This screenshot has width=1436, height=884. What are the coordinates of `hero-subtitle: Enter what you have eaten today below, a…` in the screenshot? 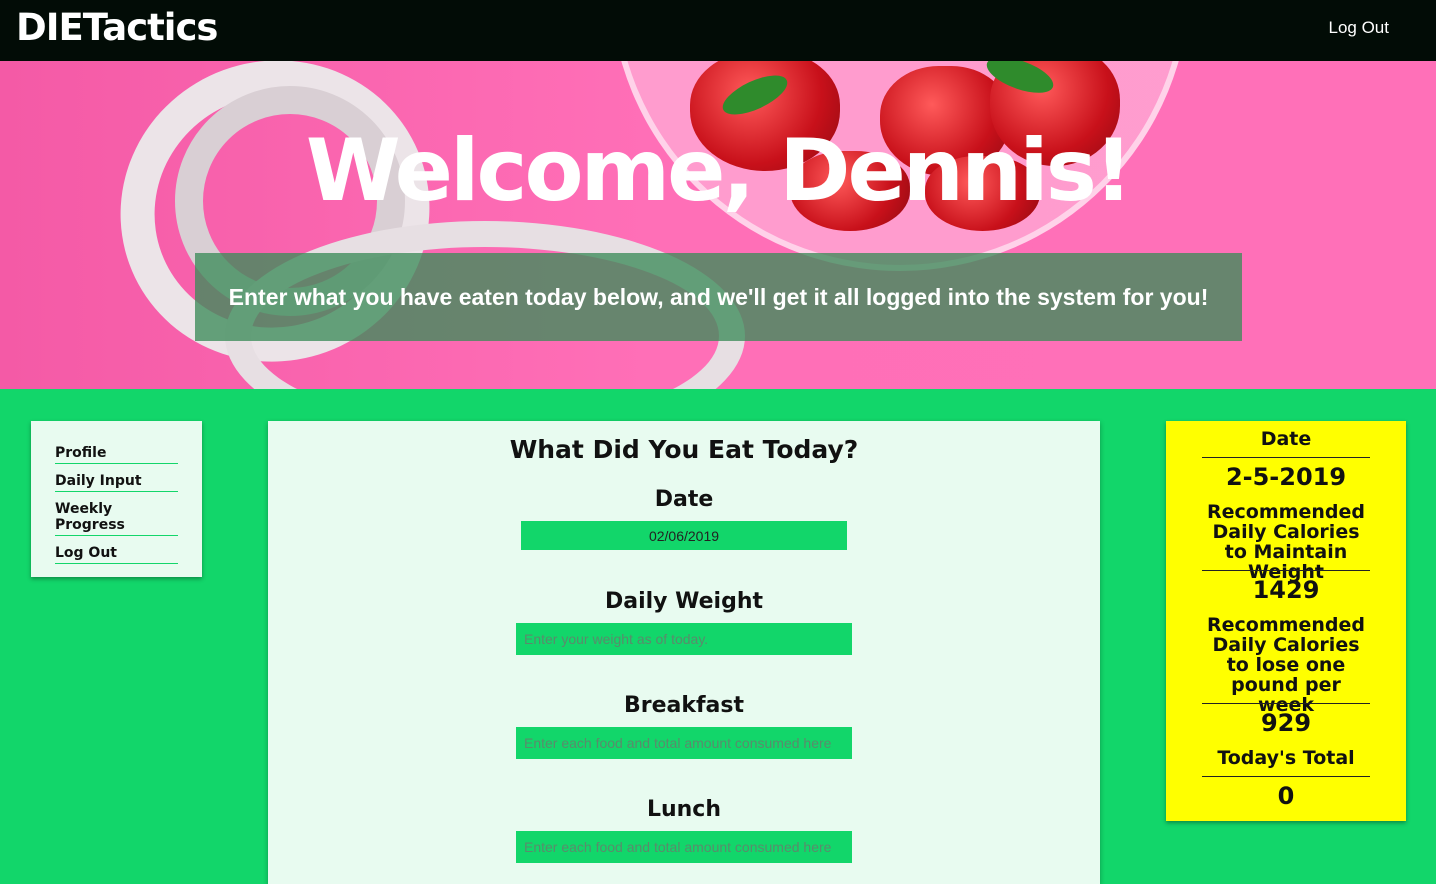 It's located at (718, 297).